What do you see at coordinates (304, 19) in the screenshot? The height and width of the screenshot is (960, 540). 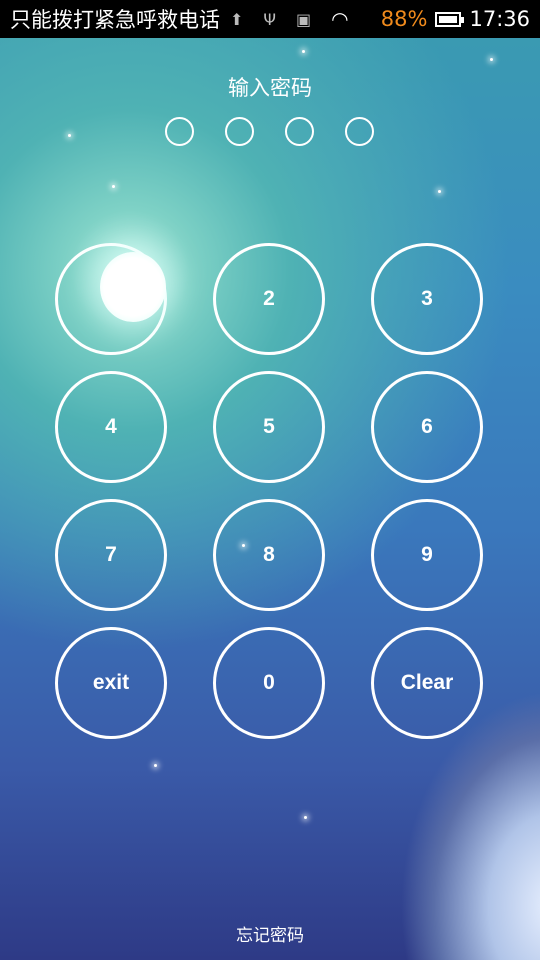 I see `android-debug-icon: ▣` at bounding box center [304, 19].